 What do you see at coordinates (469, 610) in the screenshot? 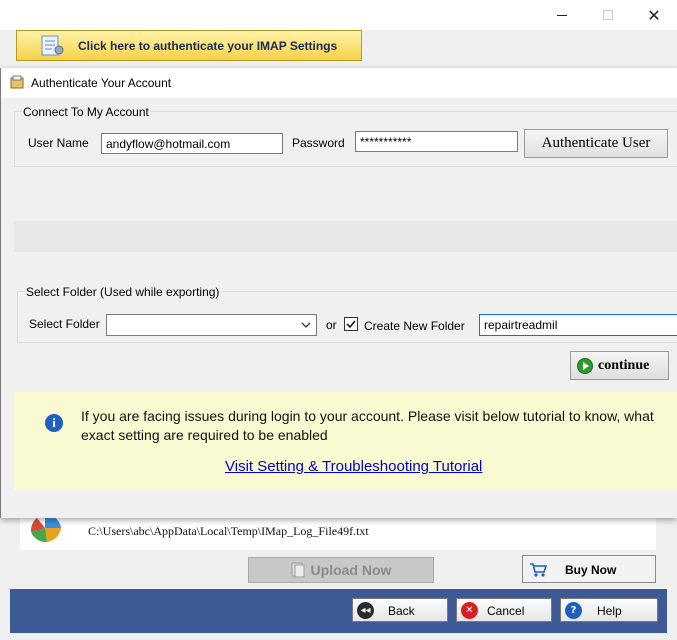
I see `cancel-icon: ✕` at bounding box center [469, 610].